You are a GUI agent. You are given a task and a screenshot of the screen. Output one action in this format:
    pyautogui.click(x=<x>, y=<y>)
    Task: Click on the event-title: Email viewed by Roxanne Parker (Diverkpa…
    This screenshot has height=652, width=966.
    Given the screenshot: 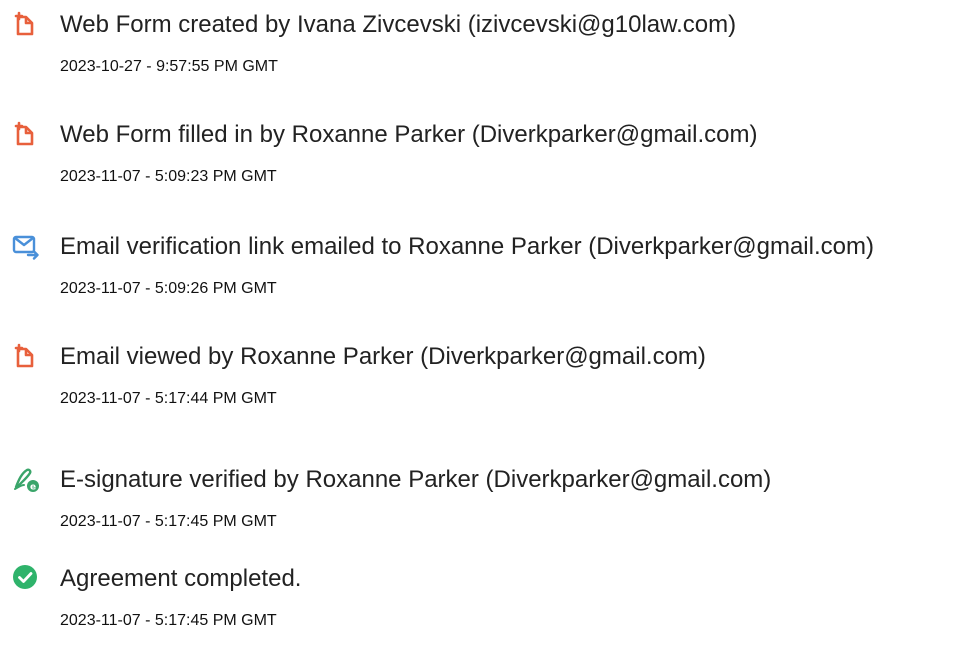 What is the action you would take?
    pyautogui.click(x=383, y=356)
    